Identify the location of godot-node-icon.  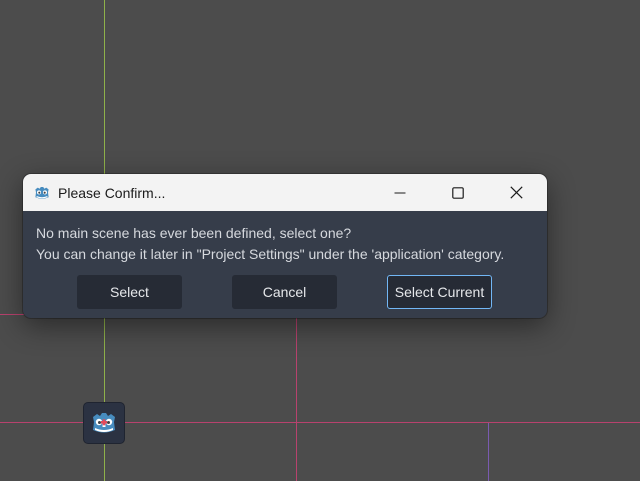
(104, 423).